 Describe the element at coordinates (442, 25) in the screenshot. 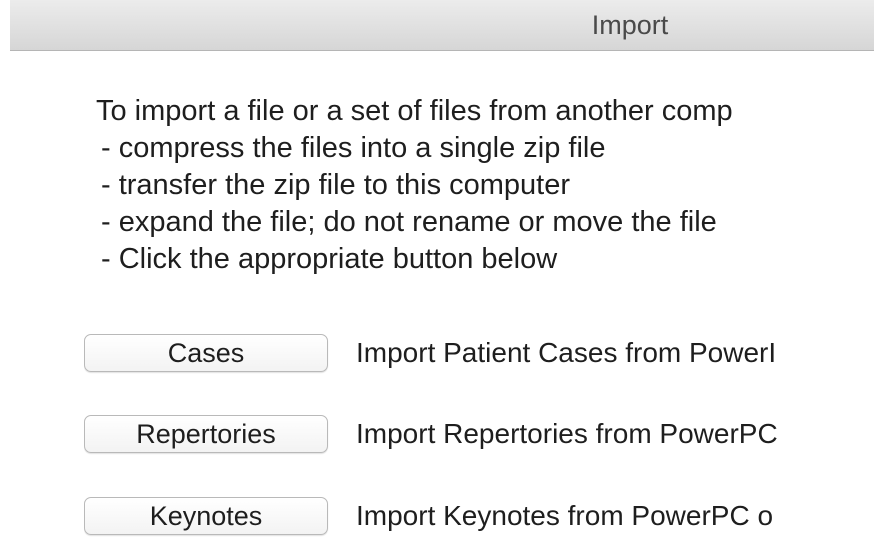

I see `window-titlebar: Import` at that location.